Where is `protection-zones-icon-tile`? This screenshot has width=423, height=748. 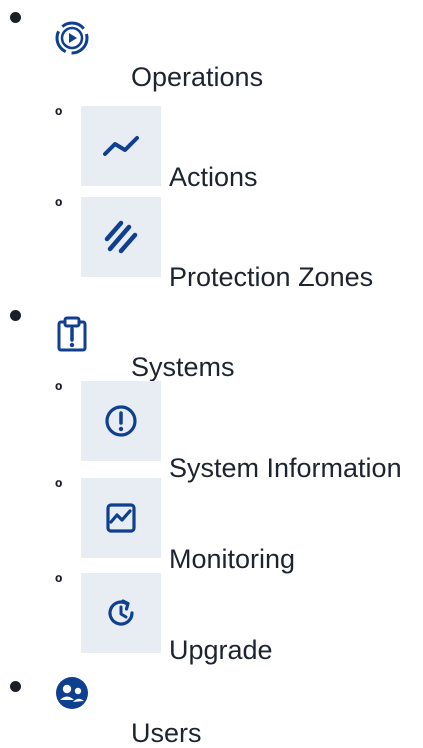 protection-zones-icon-tile is located at coordinates (121, 237).